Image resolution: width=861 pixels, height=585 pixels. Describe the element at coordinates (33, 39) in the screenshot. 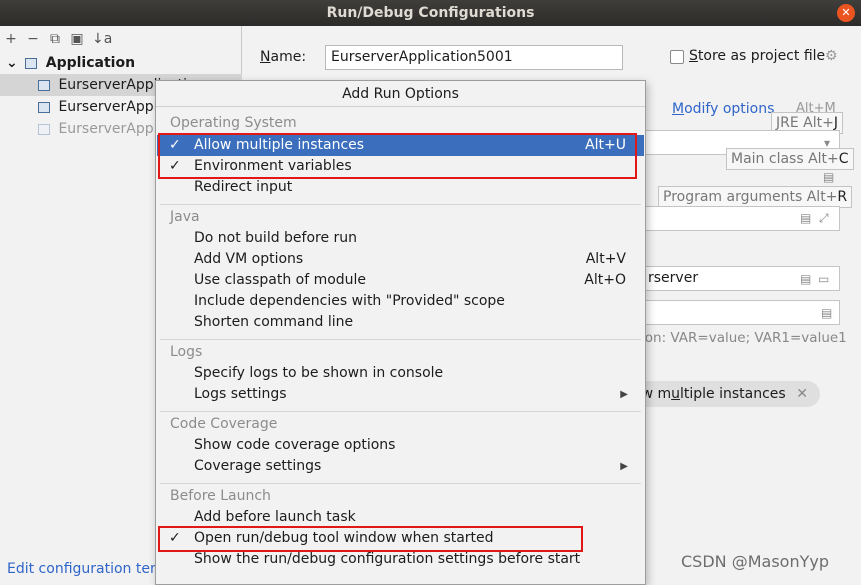

I see `remove-icon: −` at that location.